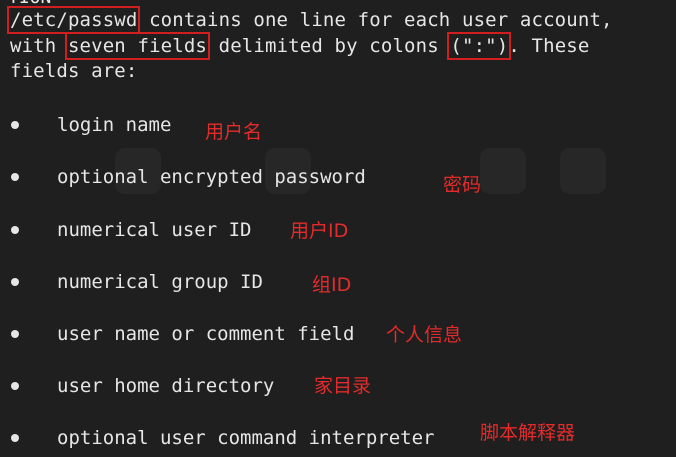 This screenshot has width=676, height=457. What do you see at coordinates (319, 231) in the screenshot?
I see `note-user-id: 用户ID` at bounding box center [319, 231].